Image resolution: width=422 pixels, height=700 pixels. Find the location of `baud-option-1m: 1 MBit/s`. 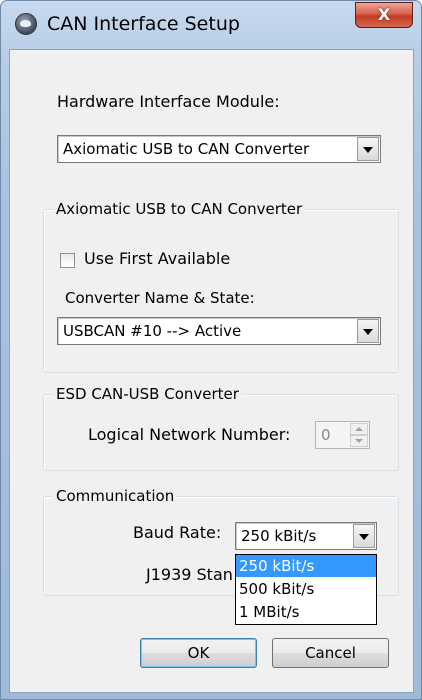

baud-option-1m: 1 MBit/s is located at coordinates (306, 612).